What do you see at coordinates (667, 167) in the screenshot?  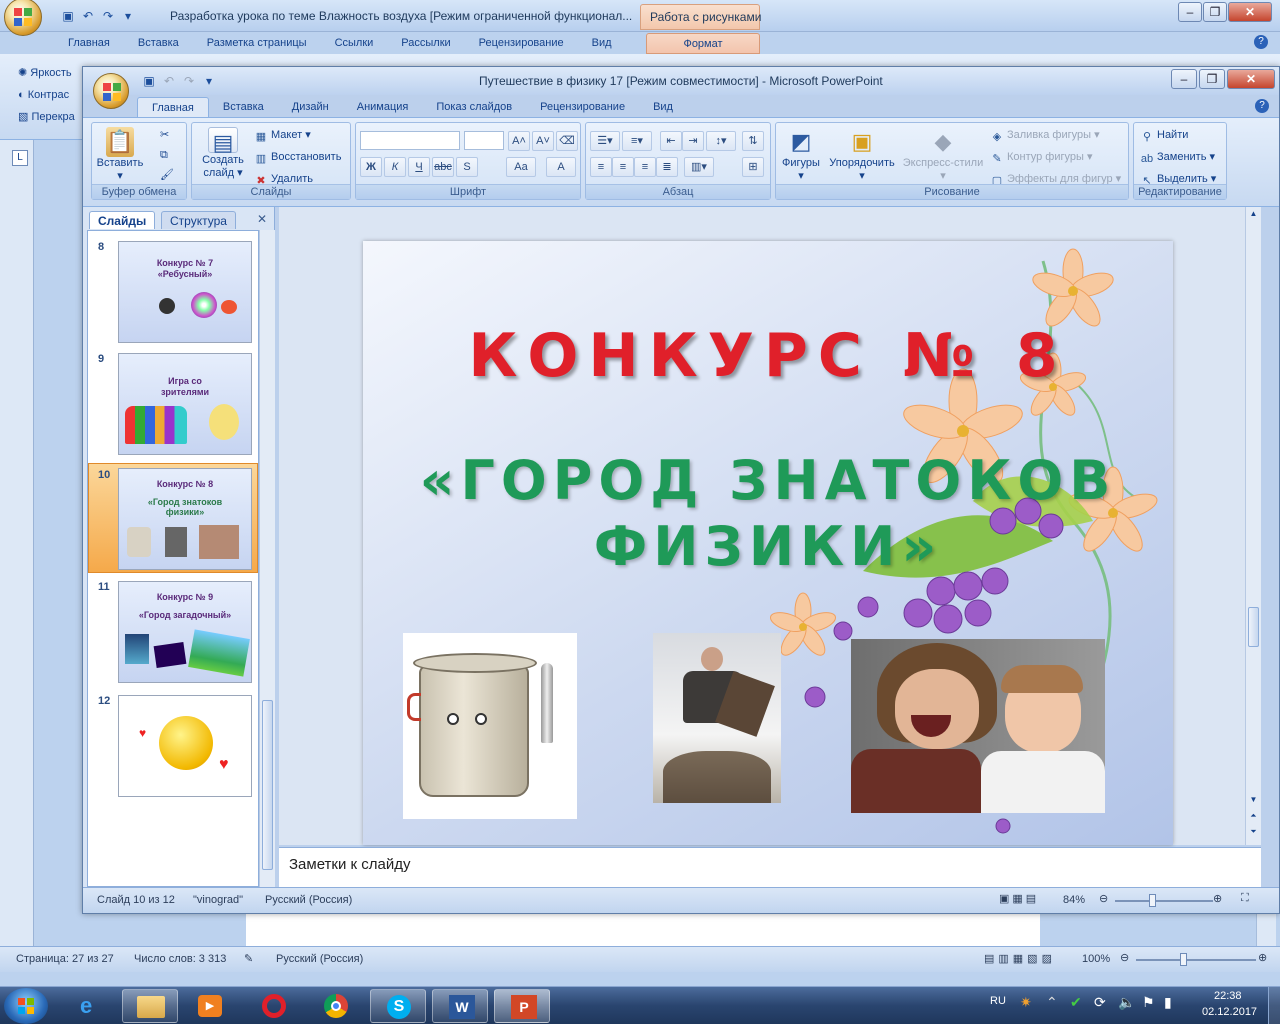 I see `justify-icon: ≣` at bounding box center [667, 167].